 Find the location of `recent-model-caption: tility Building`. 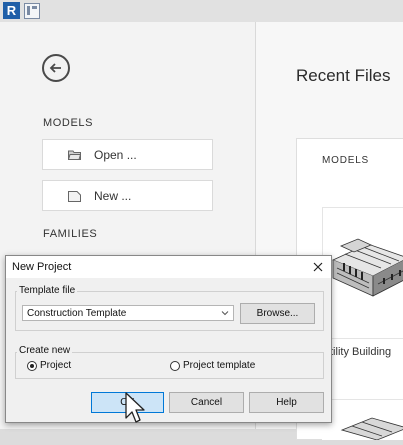

recent-model-caption: tility Building is located at coordinates (360, 352).